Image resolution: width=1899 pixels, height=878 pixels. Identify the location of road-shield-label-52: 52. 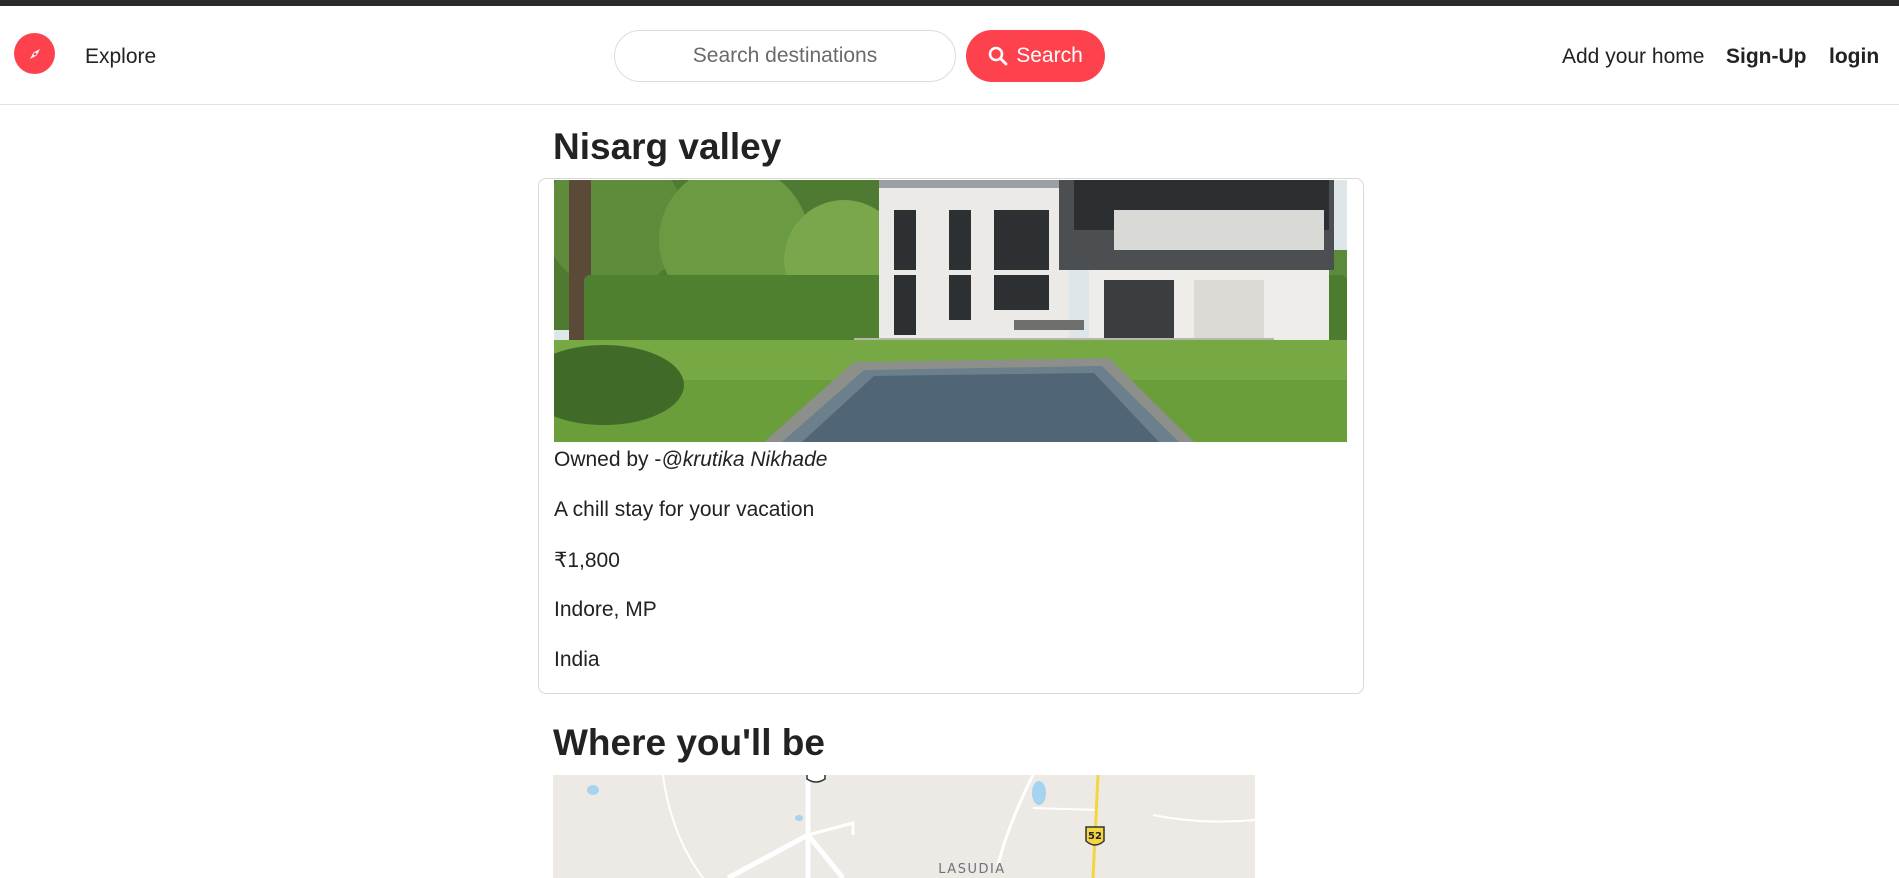
(1095, 836).